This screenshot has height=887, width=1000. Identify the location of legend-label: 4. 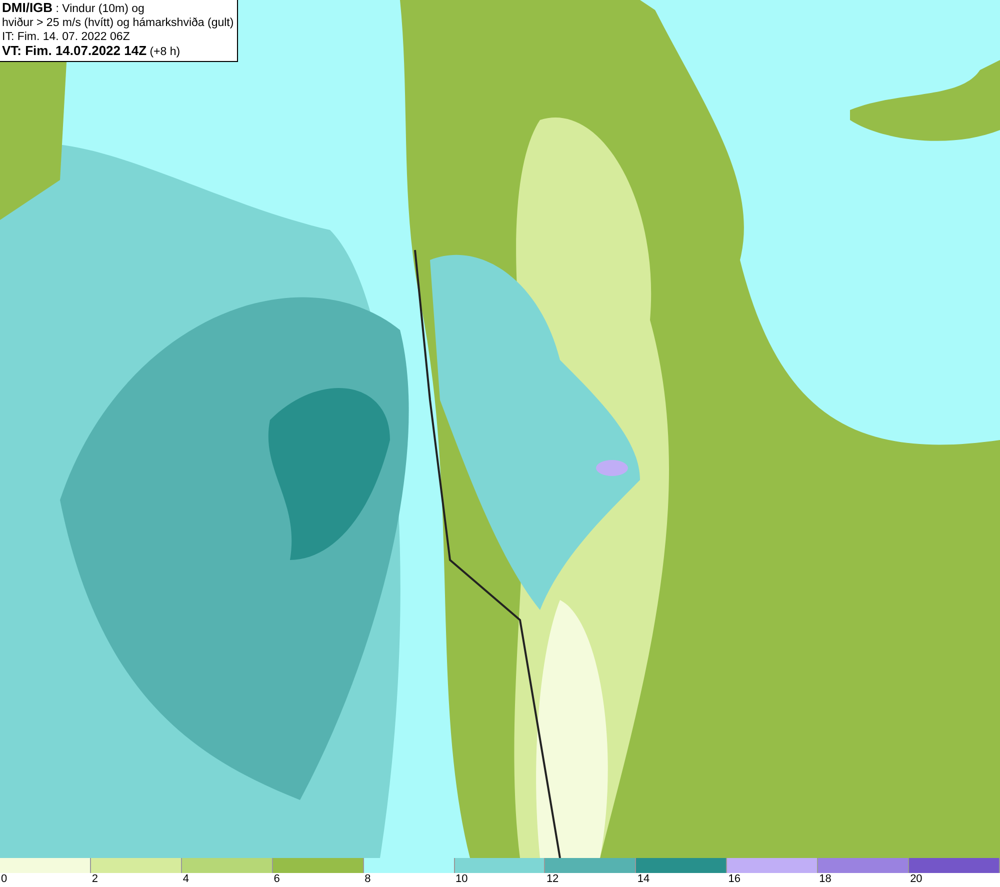
(185, 879).